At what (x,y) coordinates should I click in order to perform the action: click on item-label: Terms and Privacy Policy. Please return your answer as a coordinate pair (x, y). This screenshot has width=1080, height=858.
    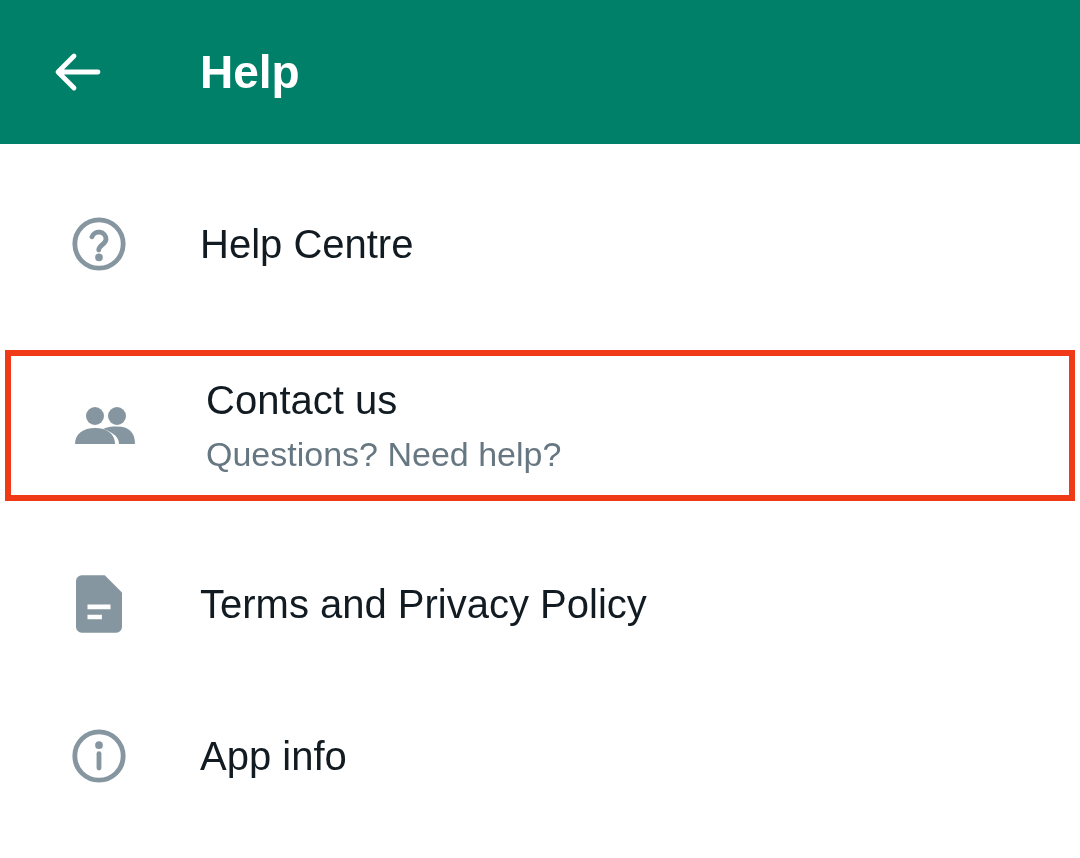
    Looking at the image, I should click on (423, 604).